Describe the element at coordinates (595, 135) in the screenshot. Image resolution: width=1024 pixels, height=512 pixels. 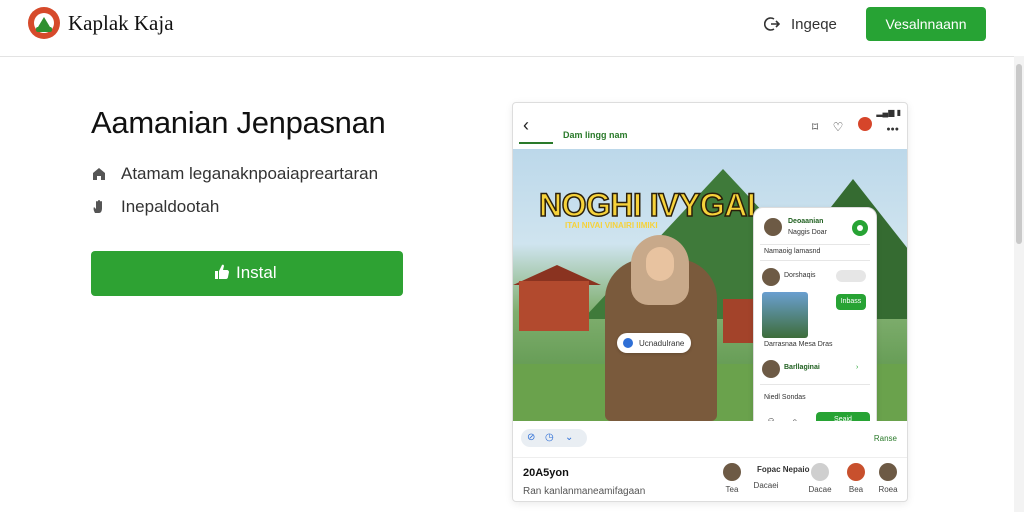
I see `tab-label: Dam lingg nam` at that location.